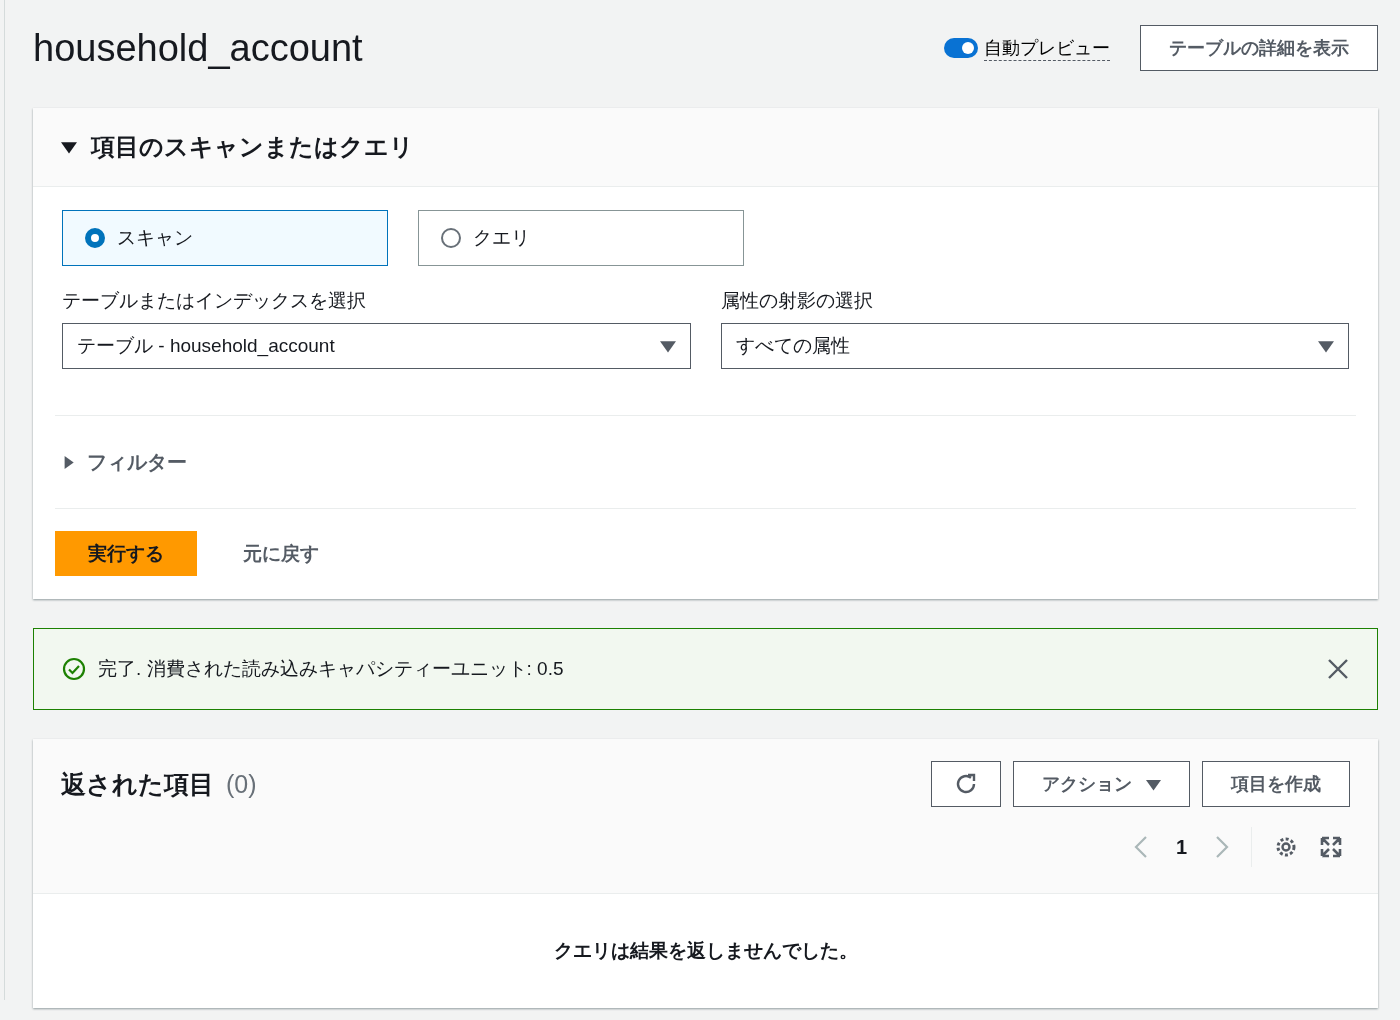 The image size is (1400, 1020). Describe the element at coordinates (137, 784) in the screenshot. I see `results-title: 返された項目` at that location.